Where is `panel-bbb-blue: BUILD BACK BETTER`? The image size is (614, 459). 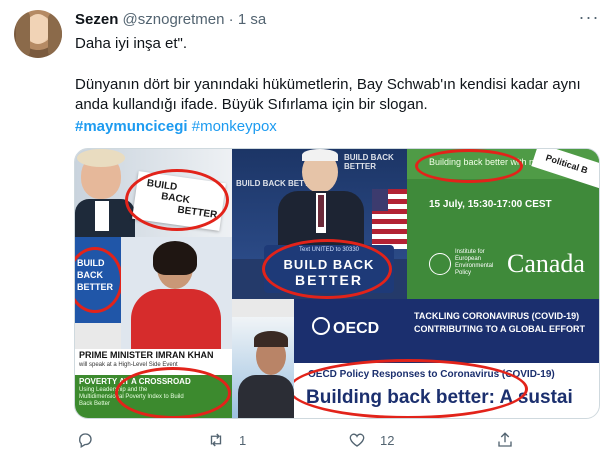
panel-bbb-blue: BUILD BACK BETTER is located at coordinates (98, 280).